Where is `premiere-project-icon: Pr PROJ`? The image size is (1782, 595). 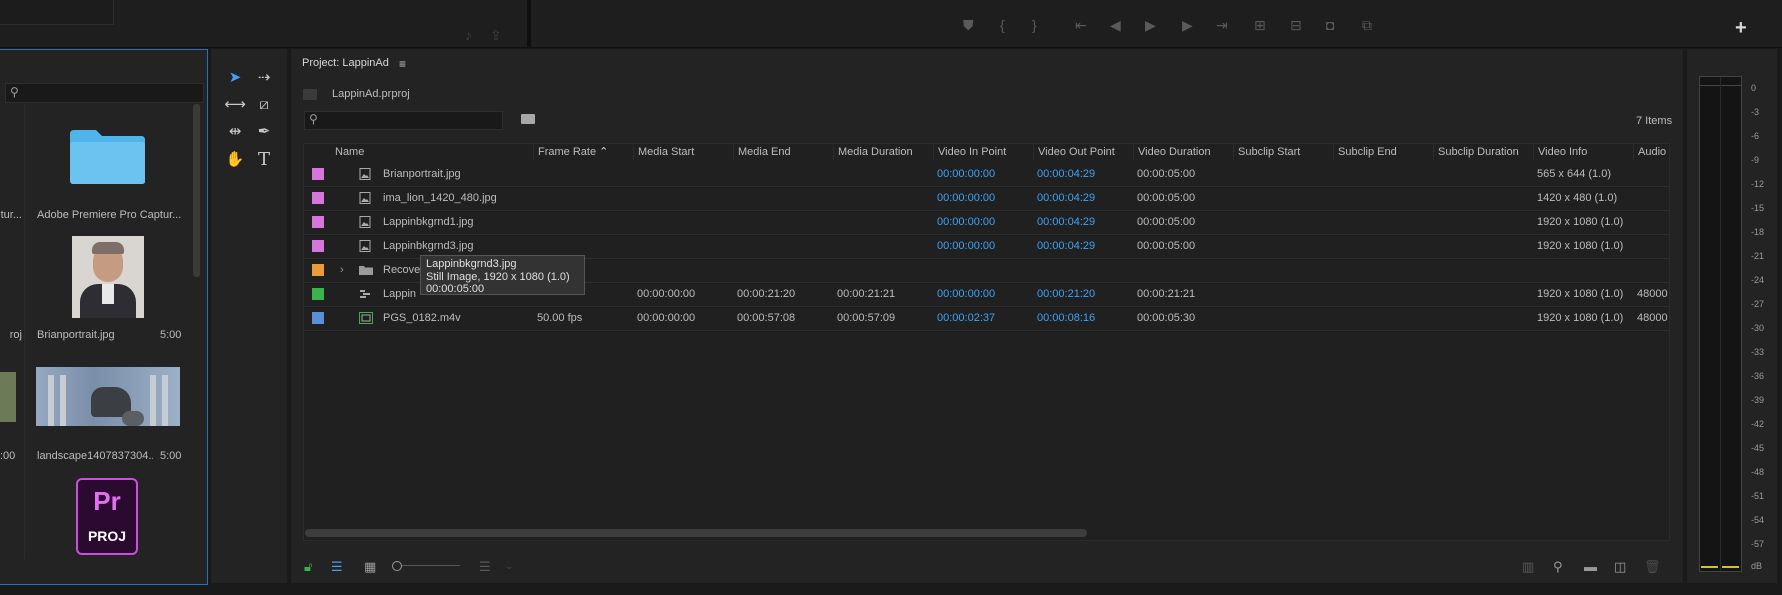 premiere-project-icon: Pr PROJ is located at coordinates (107, 516).